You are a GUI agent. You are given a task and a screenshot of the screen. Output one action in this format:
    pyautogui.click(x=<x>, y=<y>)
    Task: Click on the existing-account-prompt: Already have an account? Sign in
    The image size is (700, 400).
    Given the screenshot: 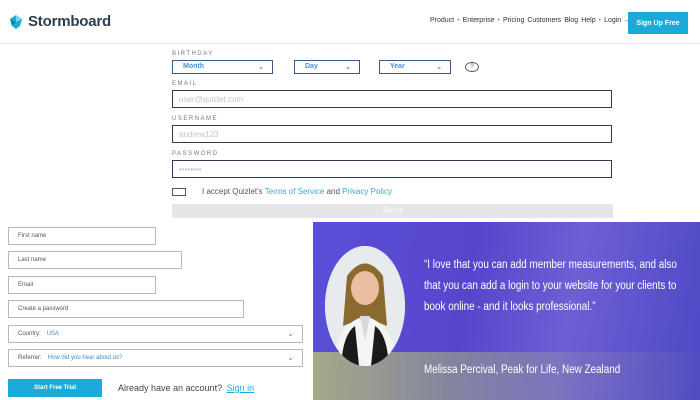 What is the action you would take?
    pyautogui.click(x=186, y=388)
    